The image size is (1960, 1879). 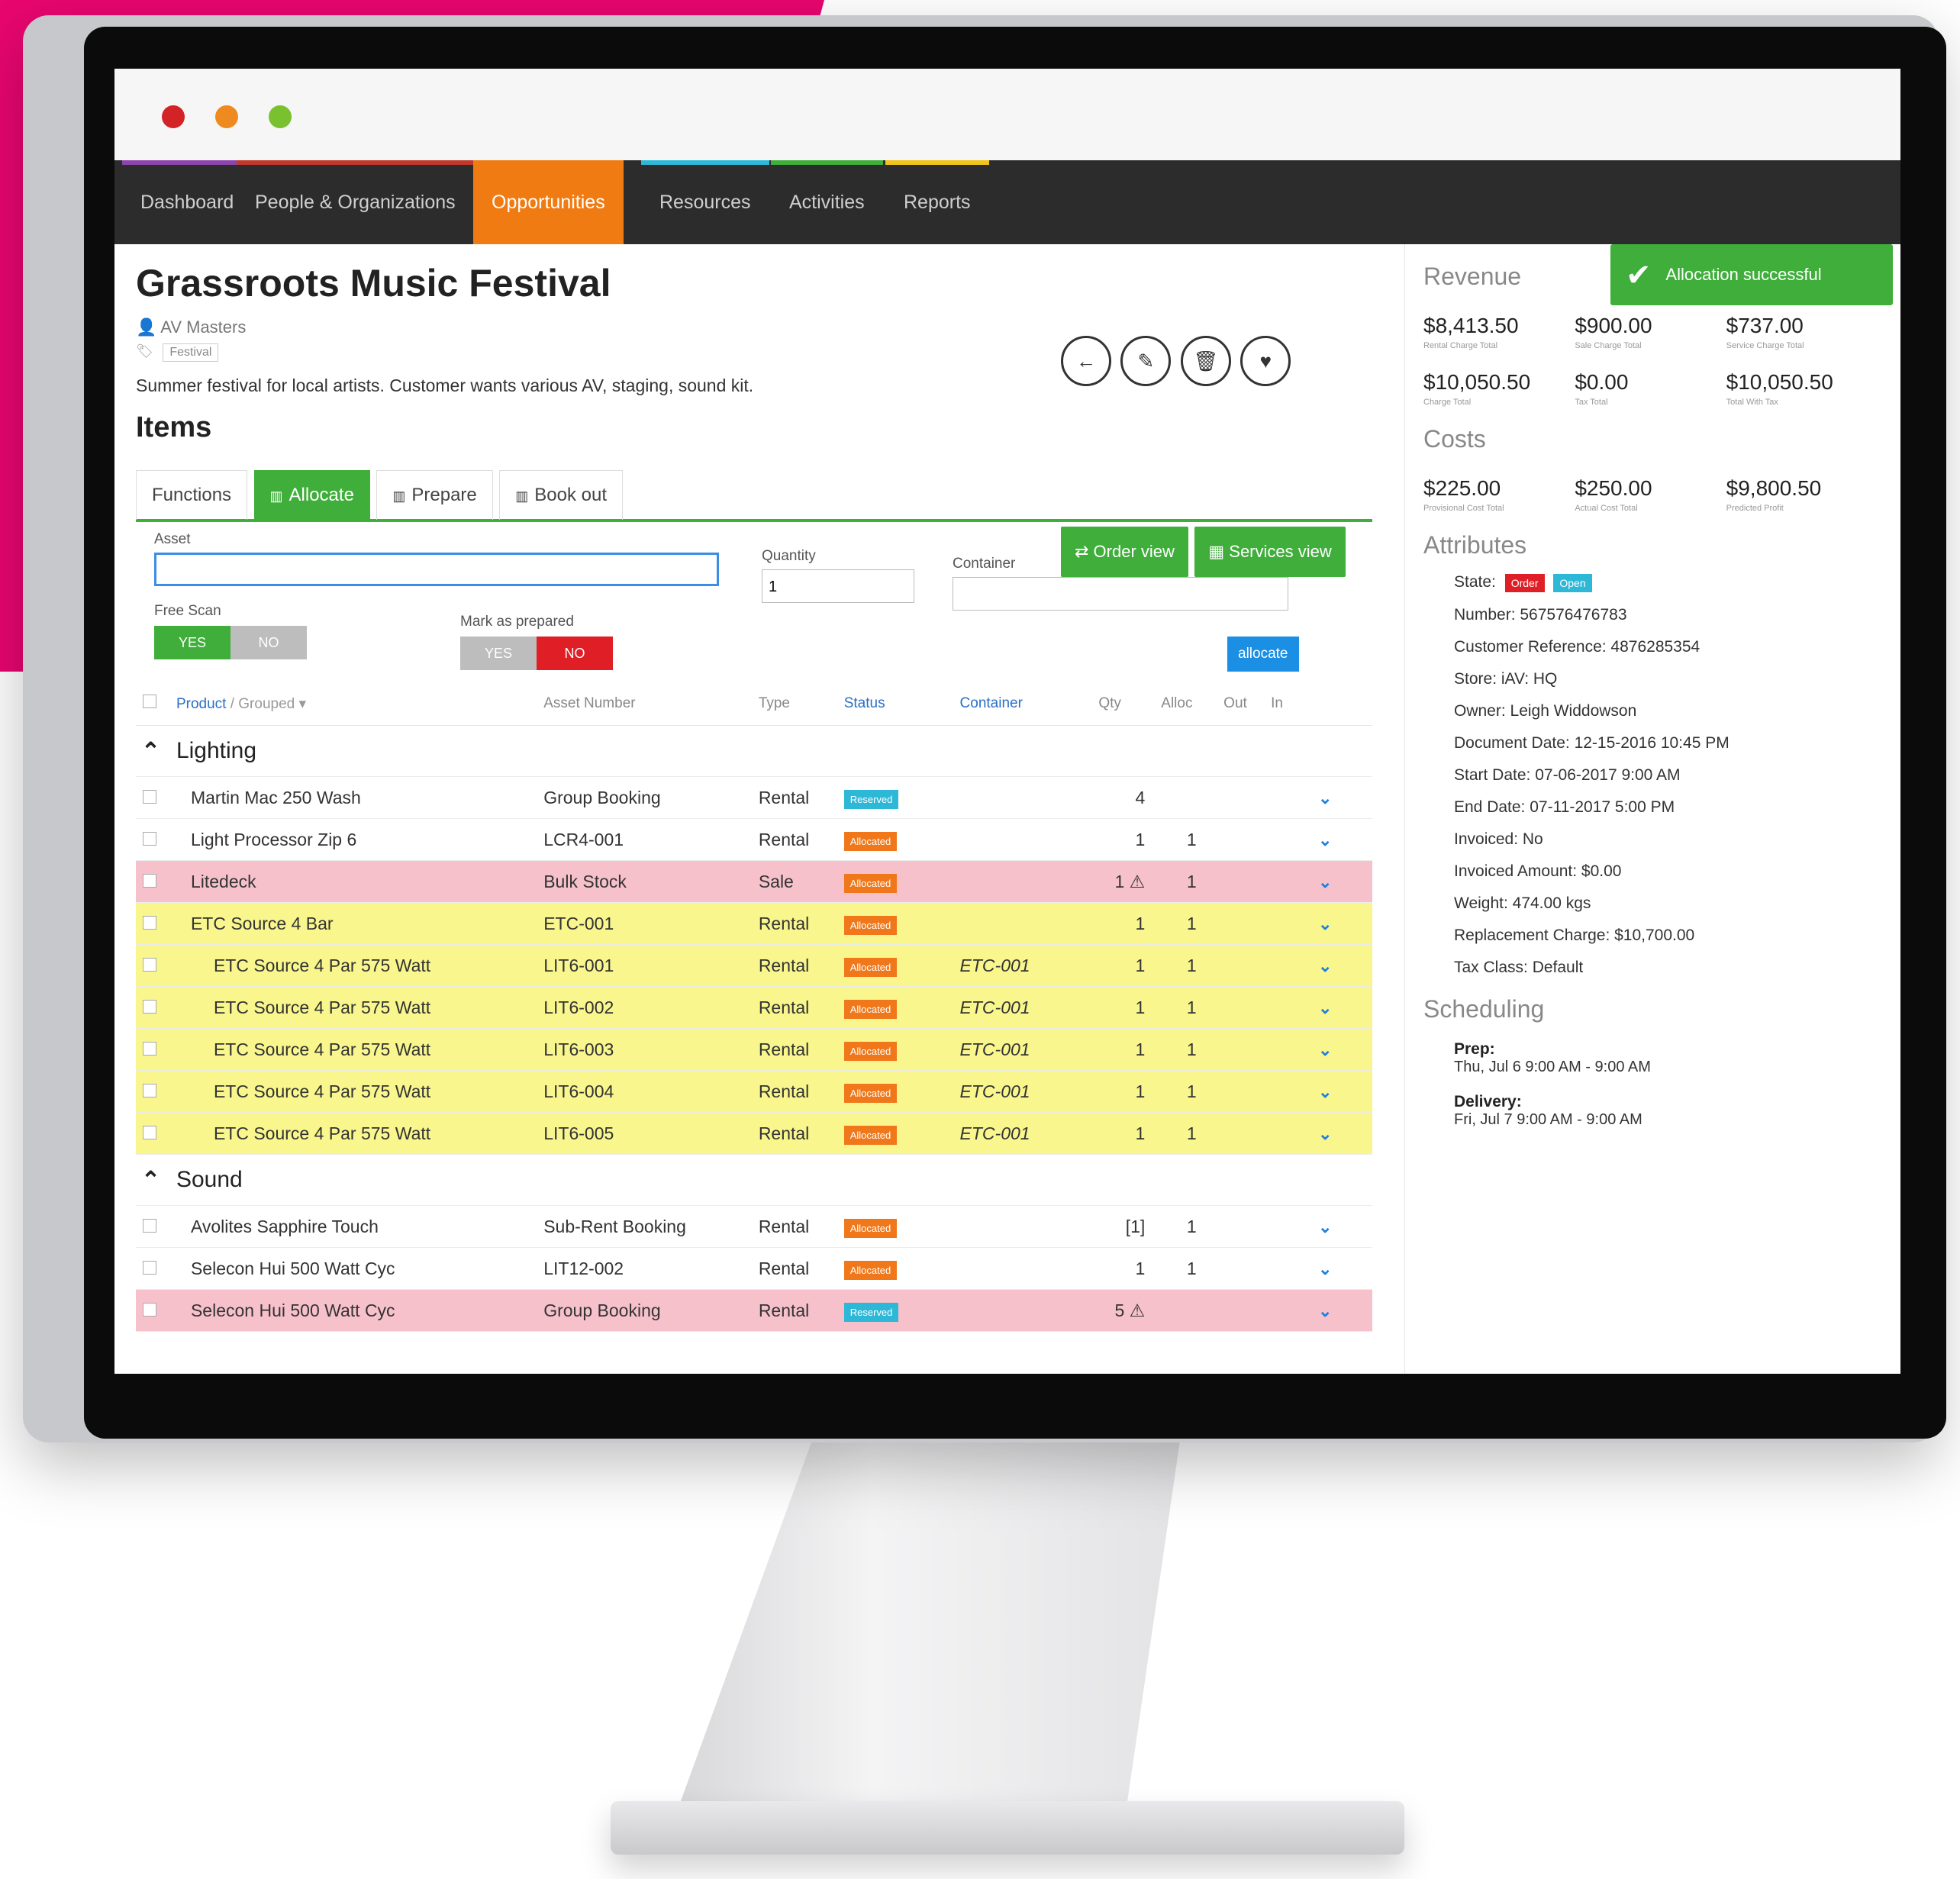 I want to click on tab-book-out: ▥ Book out, so click(x=561, y=495).